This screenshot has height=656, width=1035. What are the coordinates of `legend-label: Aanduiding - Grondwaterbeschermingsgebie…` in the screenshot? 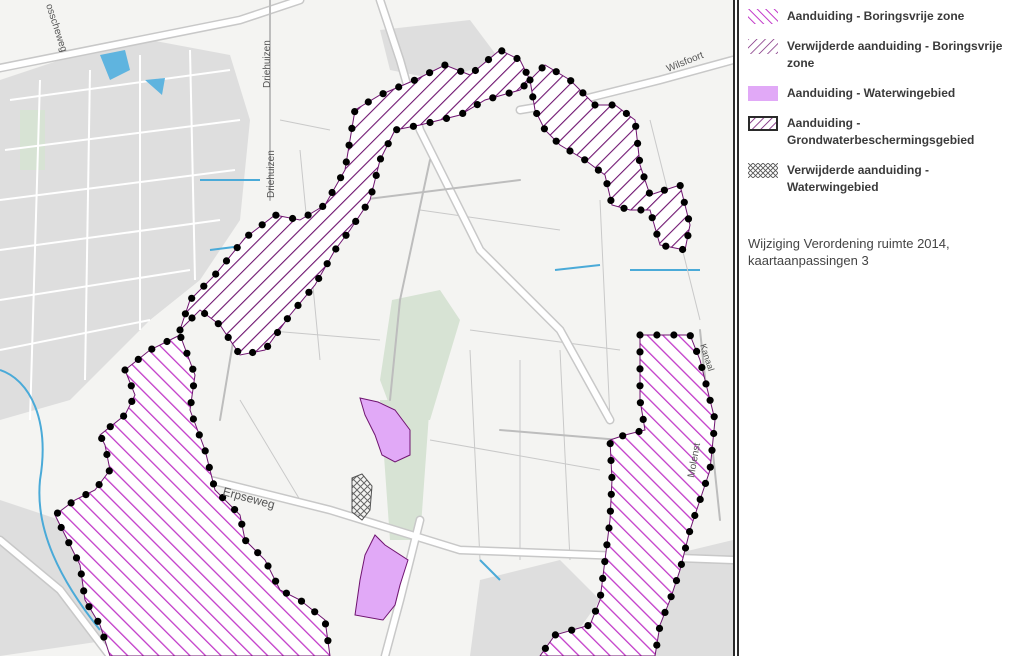 It's located at (881, 131).